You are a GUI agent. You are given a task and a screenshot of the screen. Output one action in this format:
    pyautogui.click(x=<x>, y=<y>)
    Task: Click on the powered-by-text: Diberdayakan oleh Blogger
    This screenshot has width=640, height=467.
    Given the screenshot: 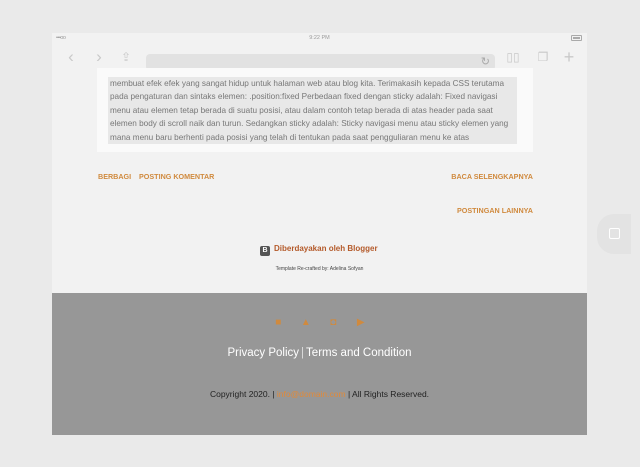 What is the action you would take?
    pyautogui.click(x=326, y=248)
    